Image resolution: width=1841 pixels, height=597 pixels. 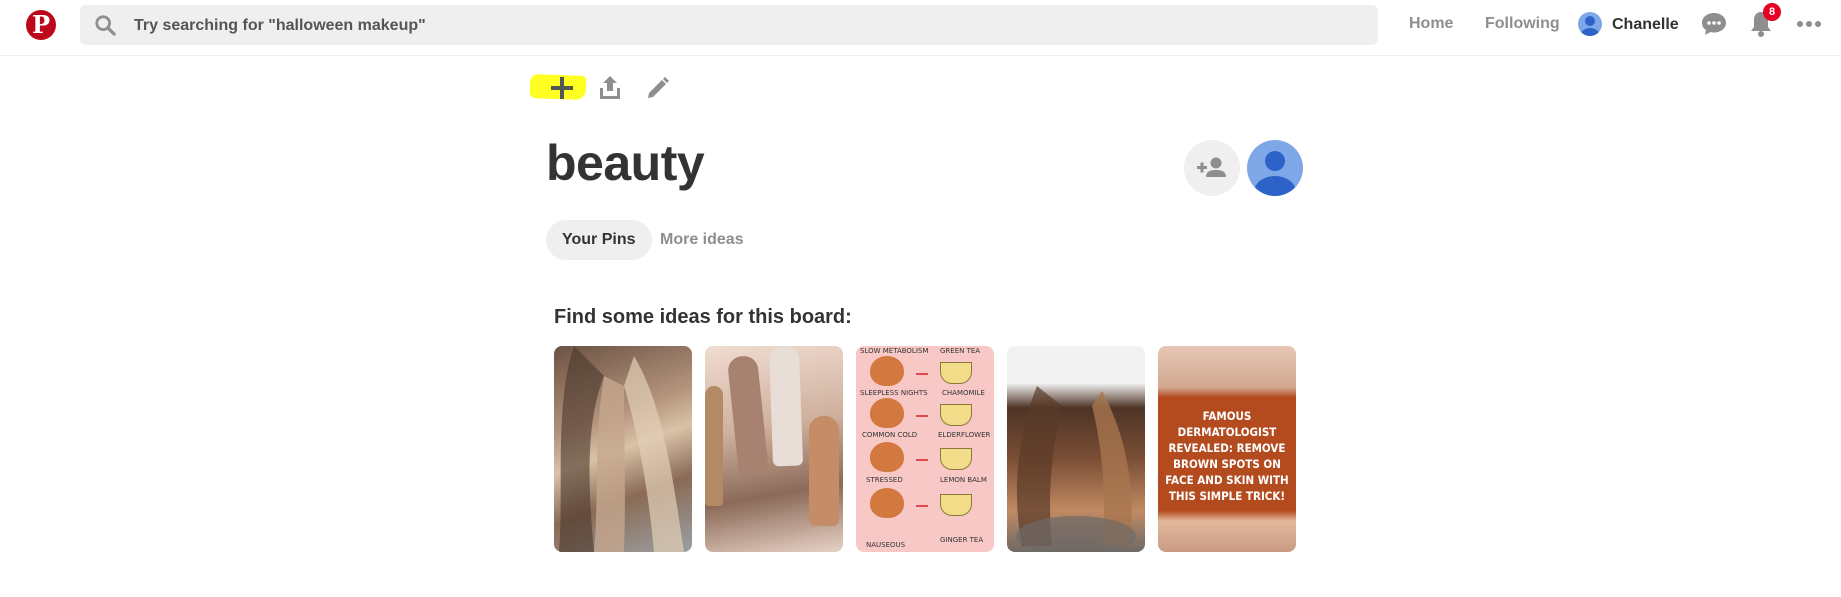 What do you see at coordinates (625, 163) in the screenshot?
I see `board-title: beauty` at bounding box center [625, 163].